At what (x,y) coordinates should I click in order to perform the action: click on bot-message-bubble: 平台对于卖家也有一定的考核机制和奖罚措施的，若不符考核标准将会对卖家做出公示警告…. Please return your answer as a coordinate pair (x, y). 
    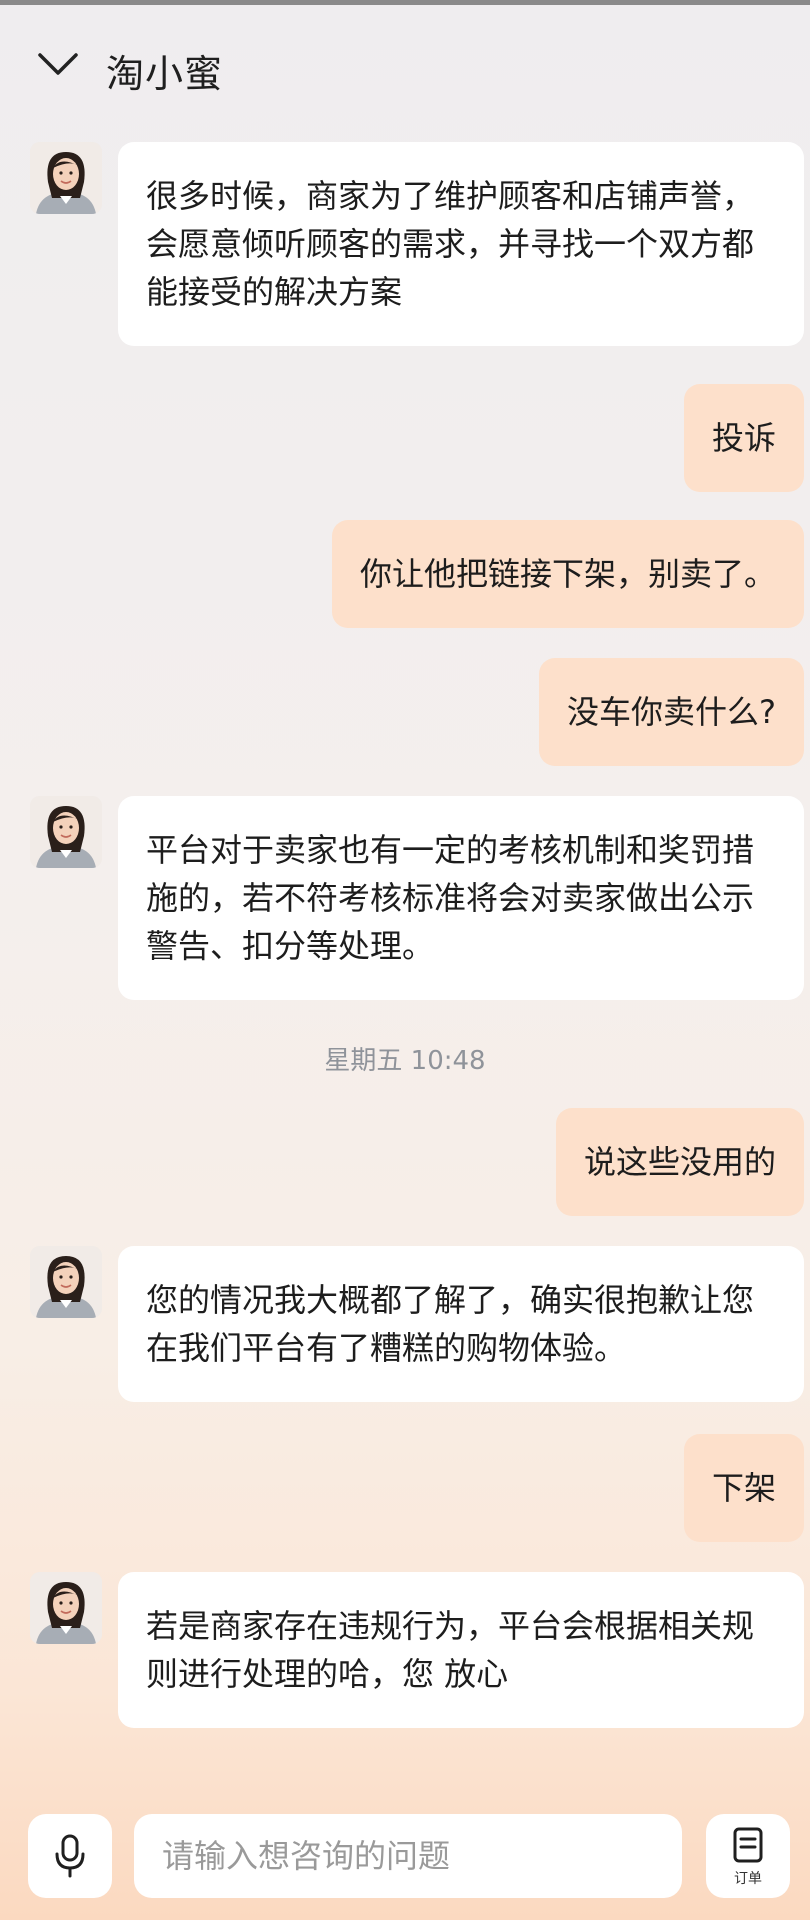
    Looking at the image, I should click on (461, 898).